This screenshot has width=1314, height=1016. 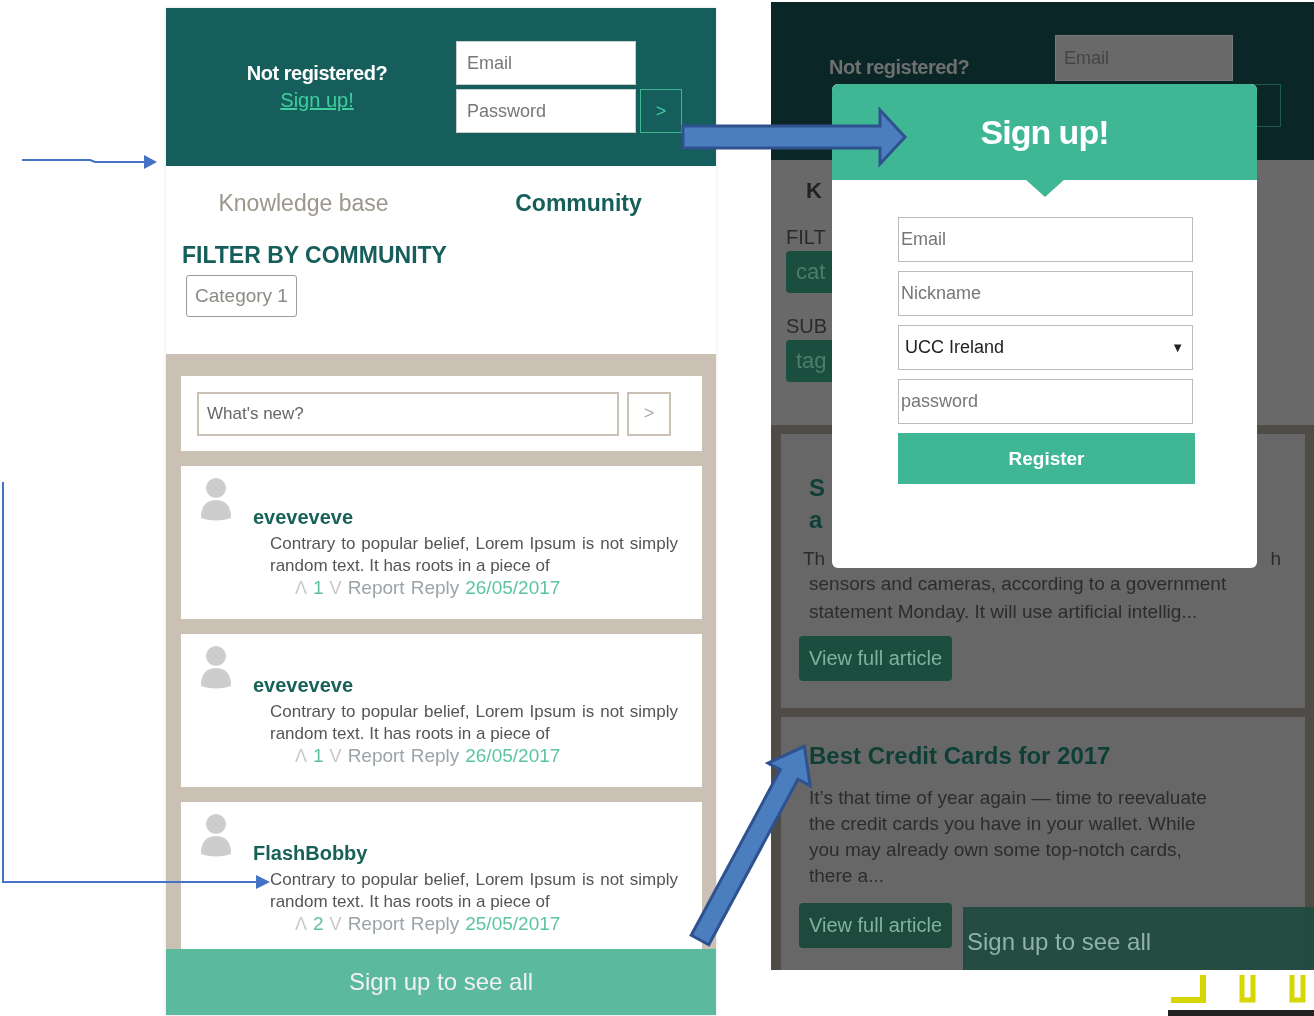 I want to click on password-field: Password, so click(x=546, y=111).